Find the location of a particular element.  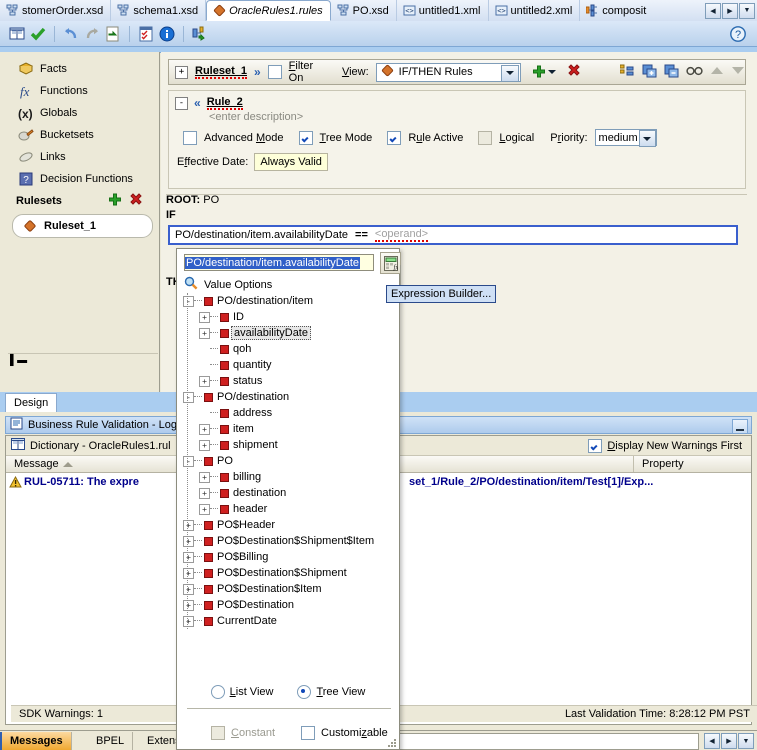

tree-node: + PO$Destination$Shipment$Item is located at coordinates (289, 541).